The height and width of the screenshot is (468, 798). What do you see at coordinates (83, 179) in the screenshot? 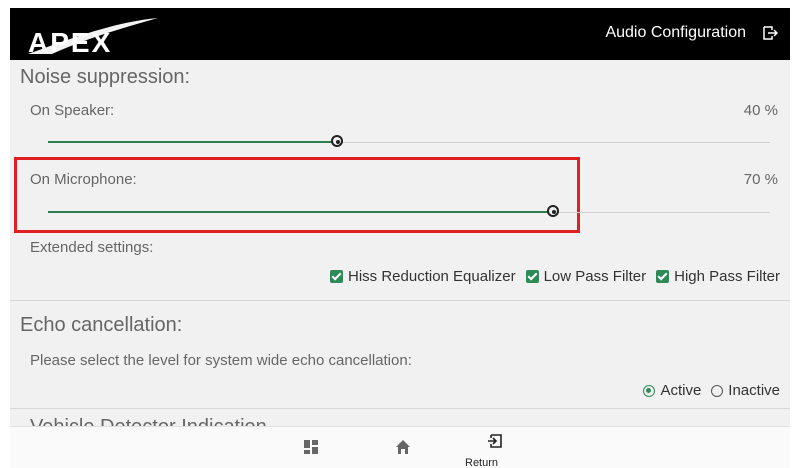
I see `microphone-label: On Microphone:` at bounding box center [83, 179].